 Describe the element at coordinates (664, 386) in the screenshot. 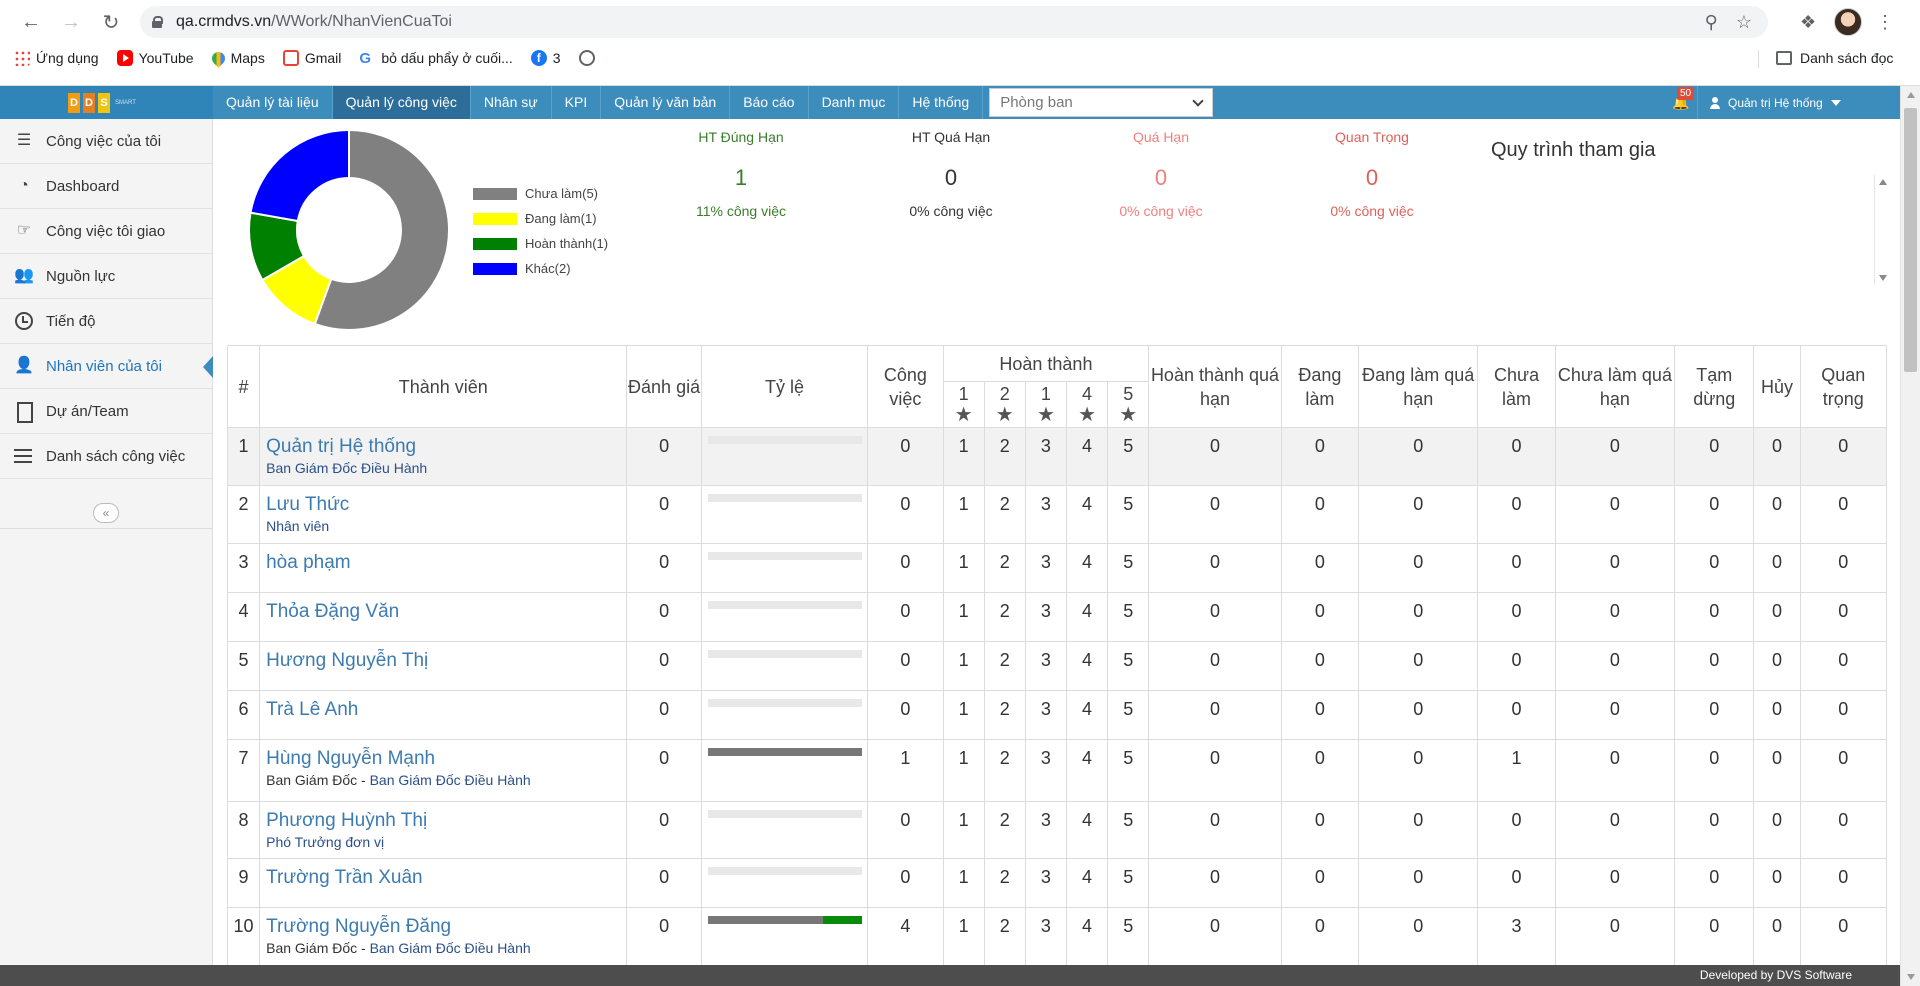

I see `col-rating: Đánh giá` at that location.